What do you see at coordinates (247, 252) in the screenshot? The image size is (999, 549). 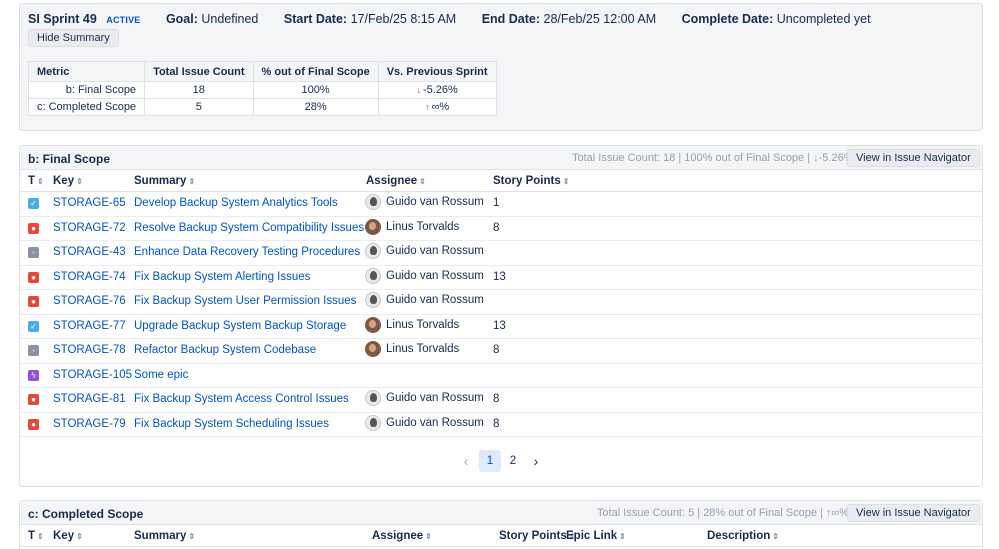 I see `issue-summary-link: Enhance Data Recovery Testing Procedures` at bounding box center [247, 252].